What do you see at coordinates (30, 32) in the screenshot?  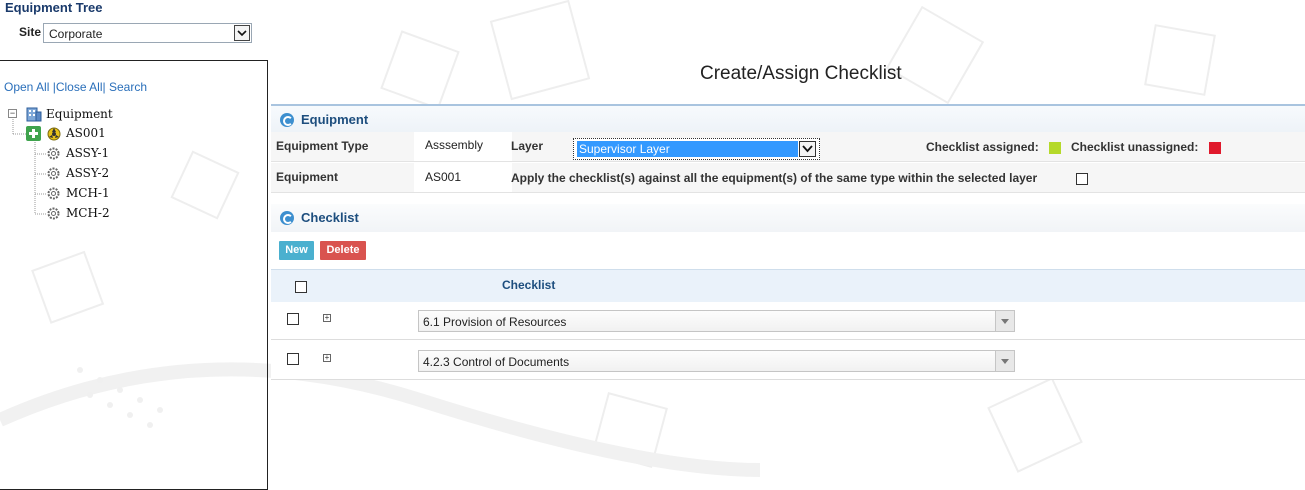 I see `site-label: Site` at bounding box center [30, 32].